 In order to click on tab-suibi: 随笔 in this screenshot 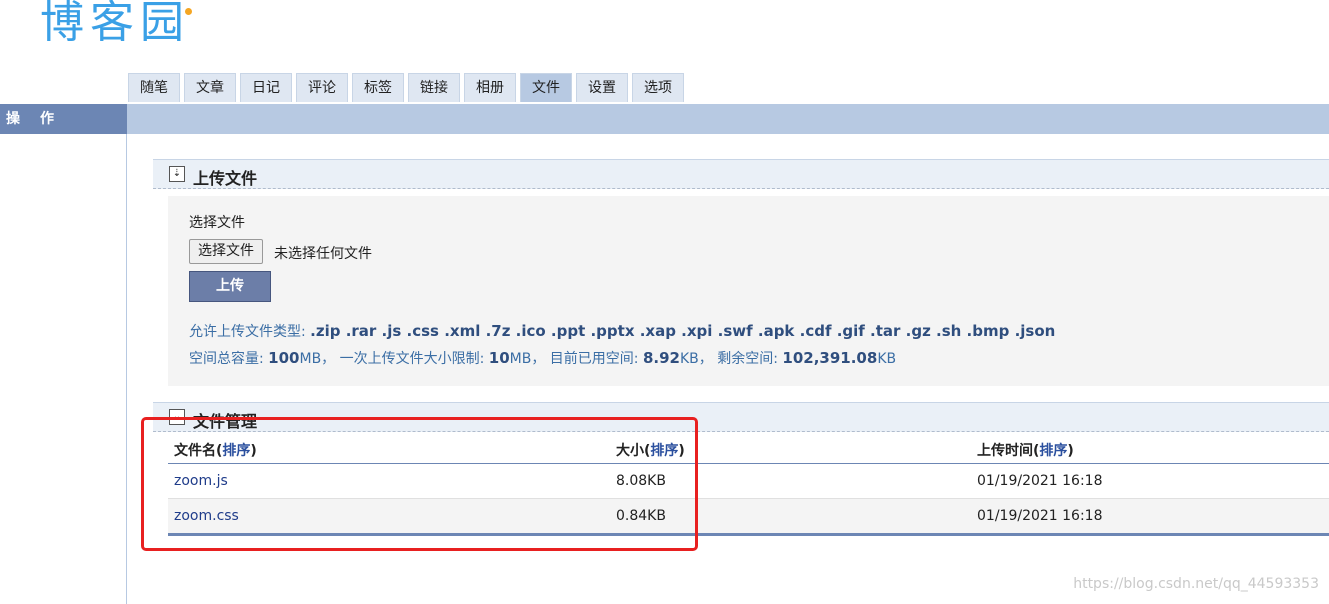, I will do `click(154, 87)`.